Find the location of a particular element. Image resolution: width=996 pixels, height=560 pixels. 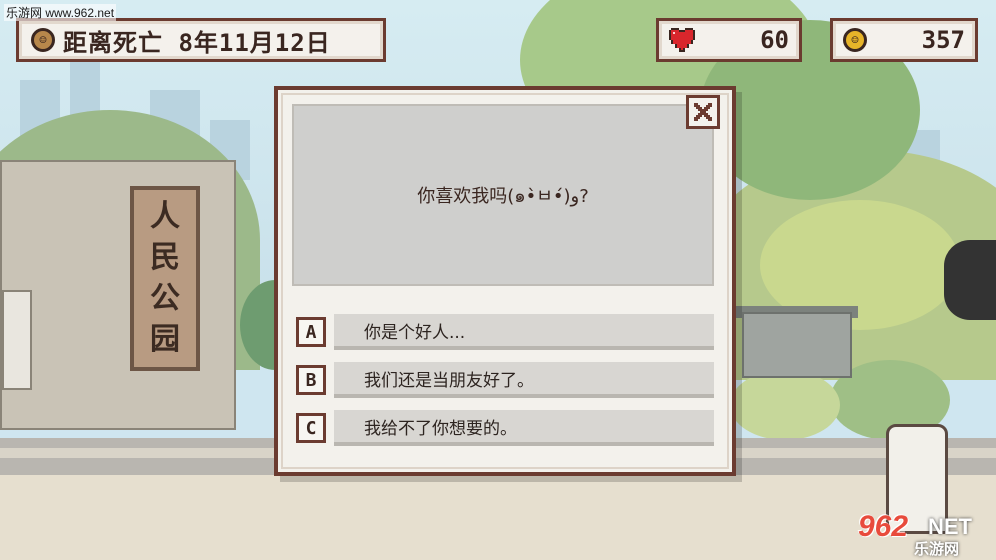

watermark-logo-cn: 乐游网 is located at coordinates (937, 549).